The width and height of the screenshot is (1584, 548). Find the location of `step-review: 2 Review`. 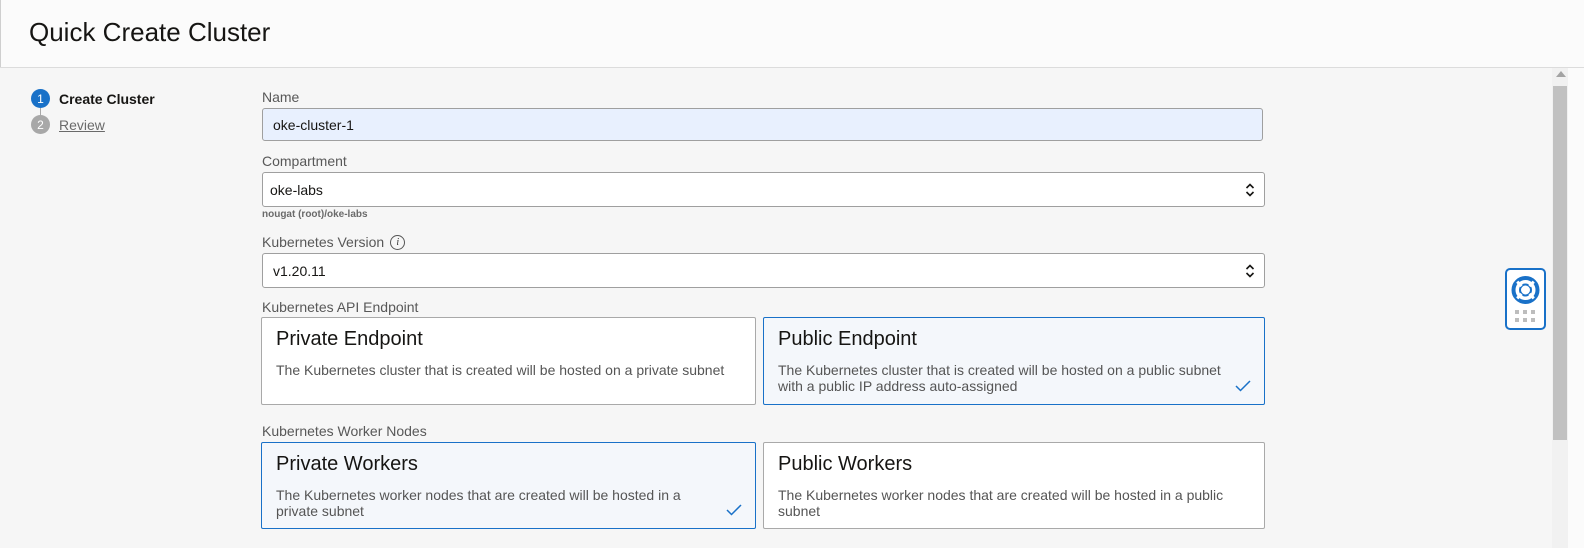

step-review: 2 Review is located at coordinates (68, 124).